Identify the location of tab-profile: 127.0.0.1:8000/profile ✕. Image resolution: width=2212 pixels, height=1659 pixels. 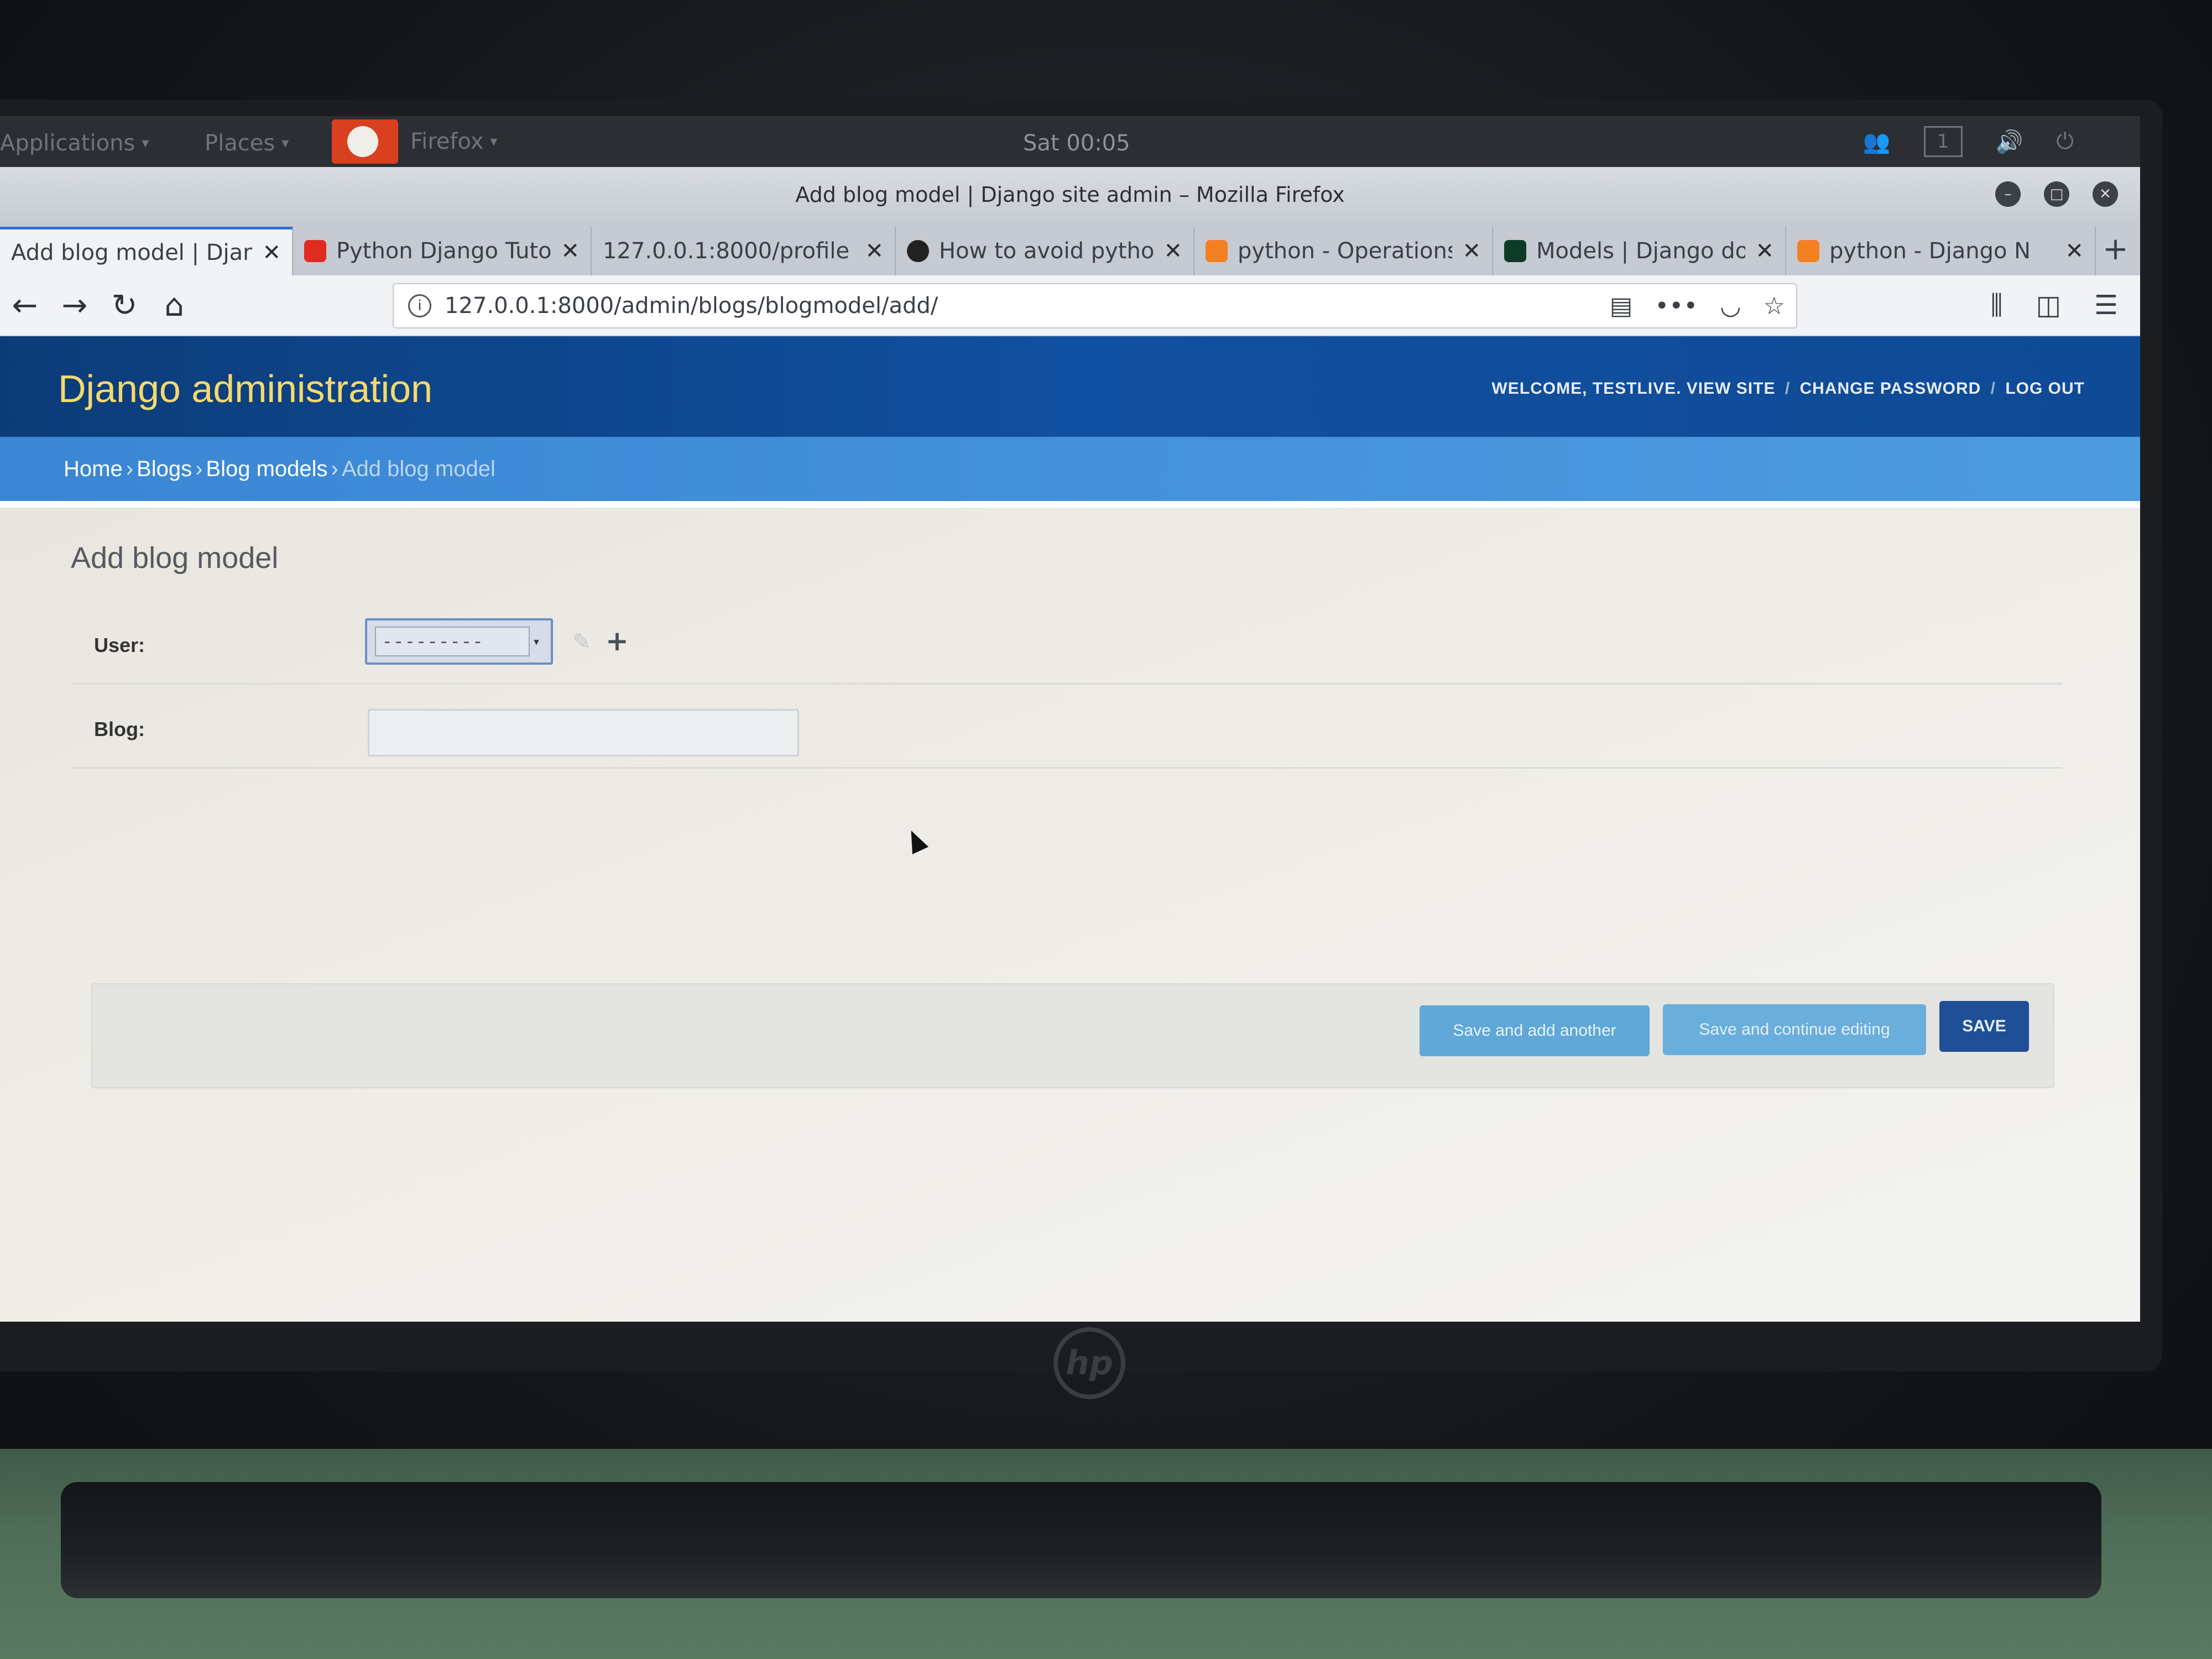
(744, 251).